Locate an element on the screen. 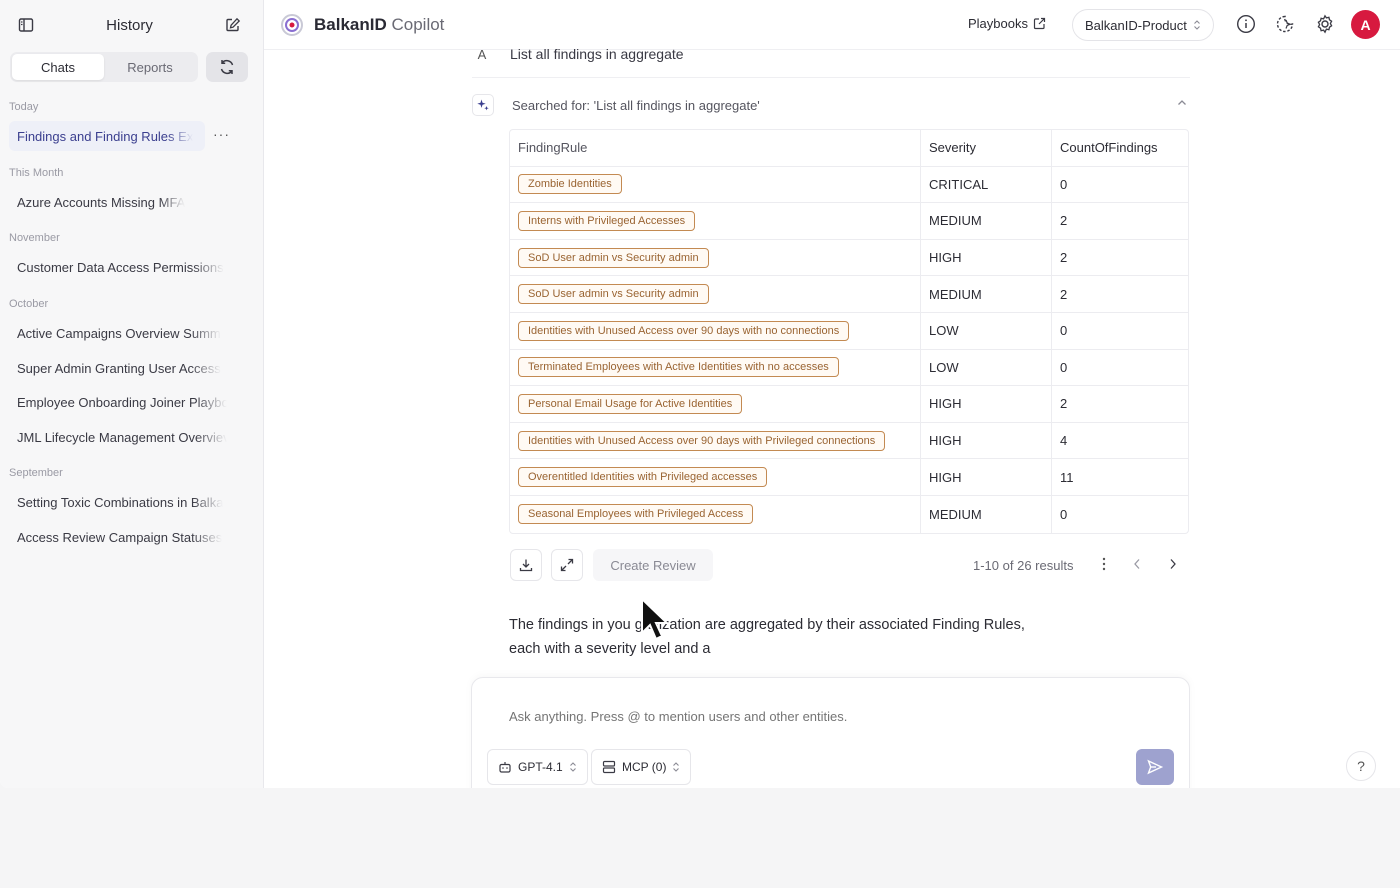 This screenshot has height=888, width=1400. table-row: SoD User admin vs Security admin MEDIUM 2 is located at coordinates (849, 294).